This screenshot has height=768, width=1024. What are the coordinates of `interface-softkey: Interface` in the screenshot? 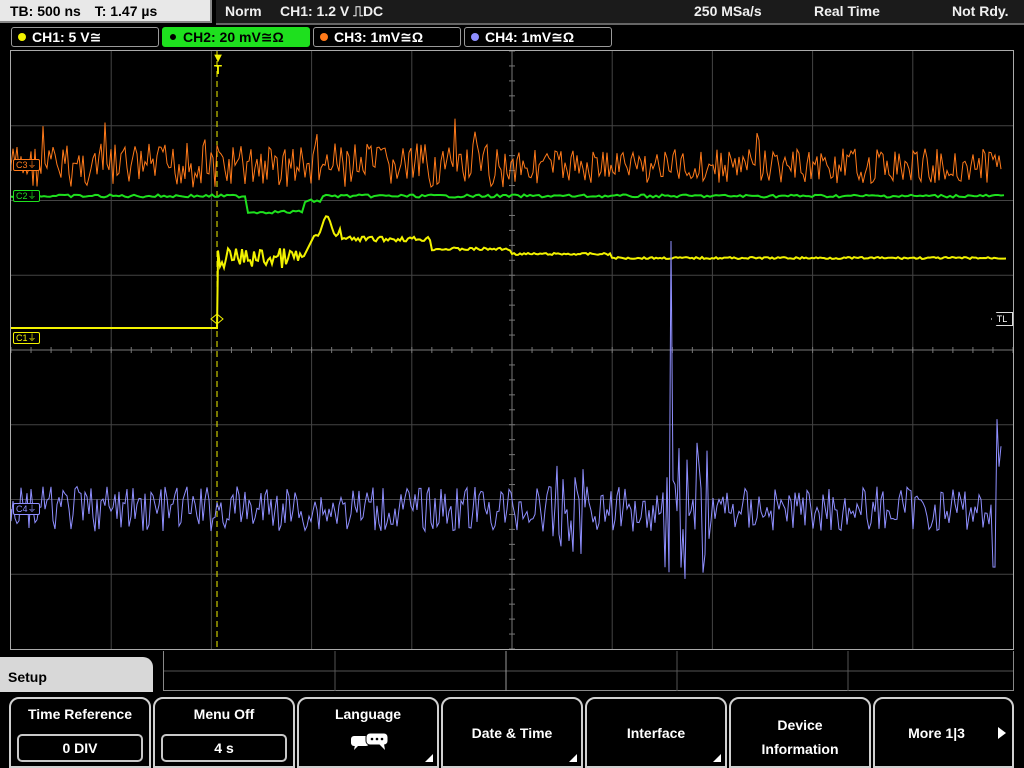 It's located at (656, 732).